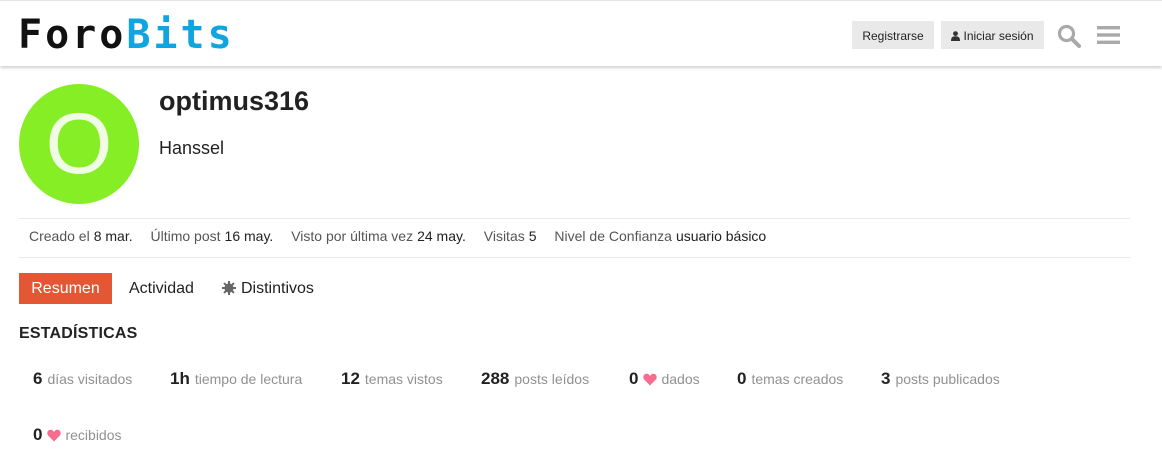 The image size is (1162, 476). I want to click on site-header: Foro Bits Registrarse Iniciar sesión, so click(581, 33).